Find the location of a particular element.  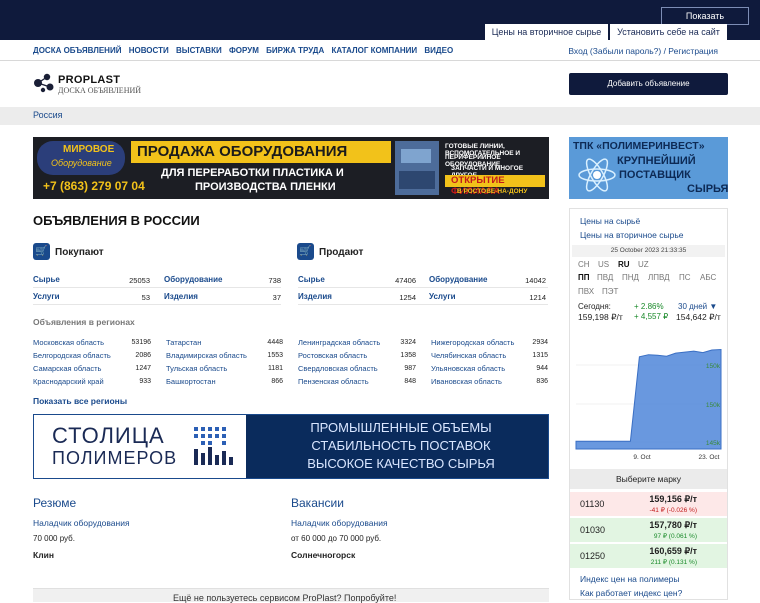

buy-raw-link: Сырье is located at coordinates (46, 279).